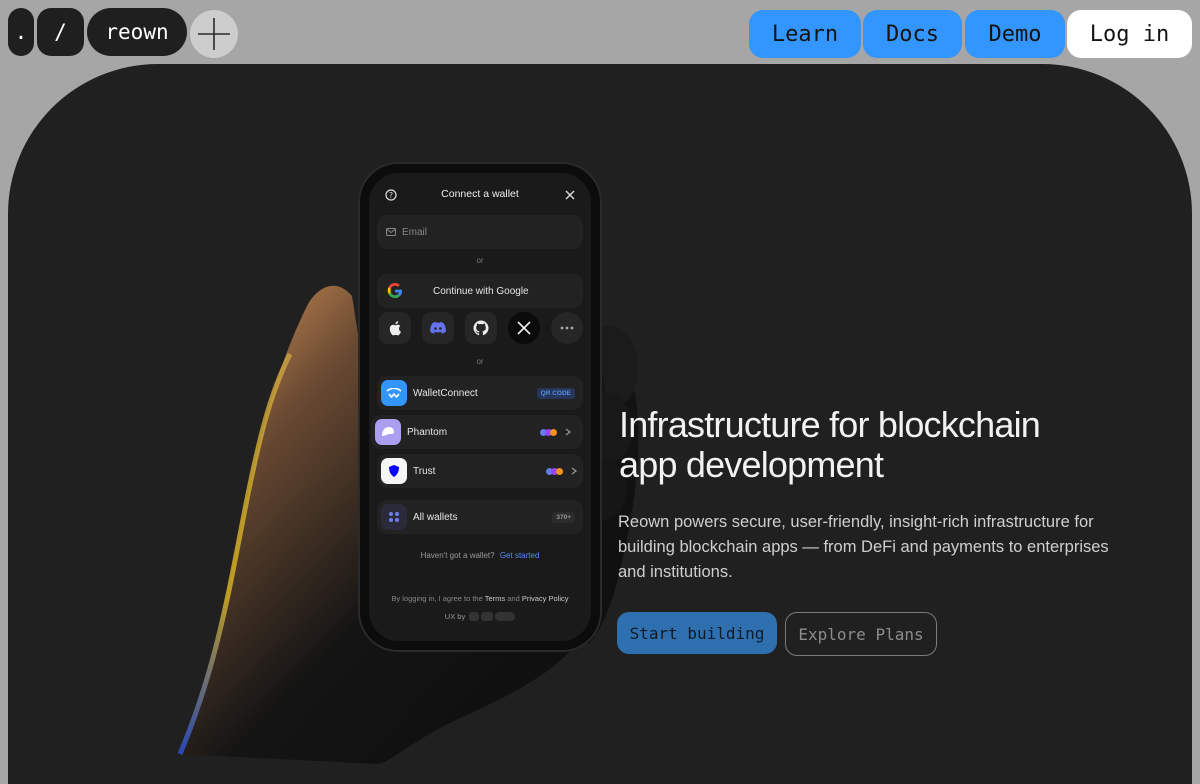 The image size is (1200, 784). I want to click on github-login-button, so click(481, 328).